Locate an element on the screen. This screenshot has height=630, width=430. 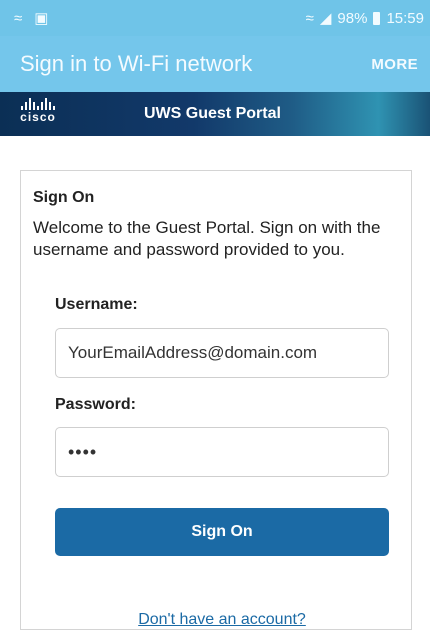
battery-icon is located at coordinates (377, 18).